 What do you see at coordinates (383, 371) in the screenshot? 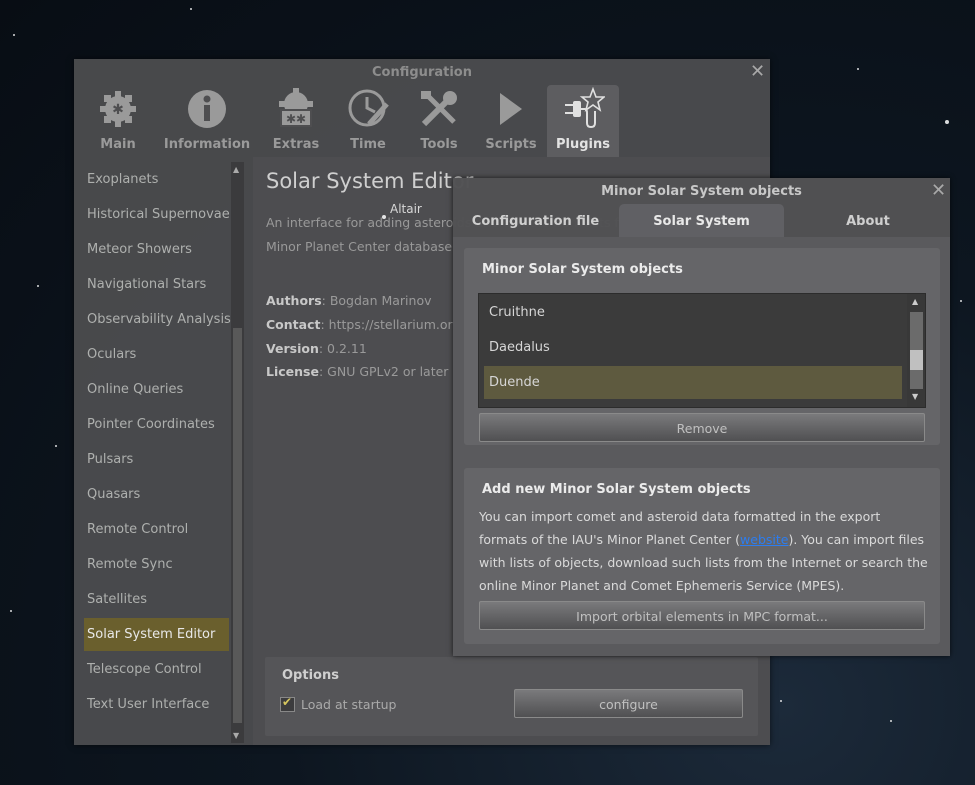
I see `license-value: : GNU GPLv2 or later` at bounding box center [383, 371].